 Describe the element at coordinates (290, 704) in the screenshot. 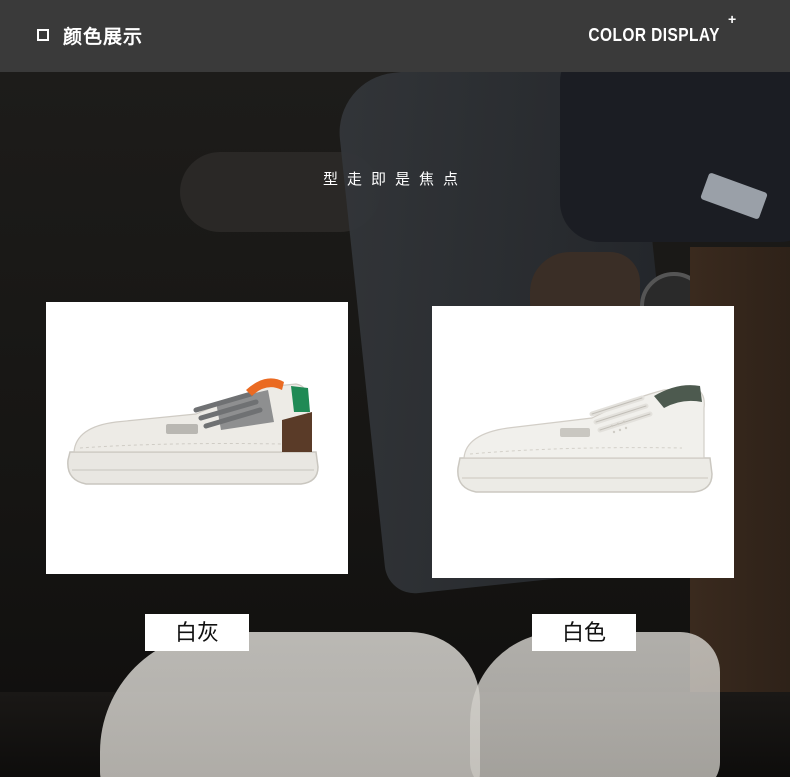

I see `photo-shoe-left` at that location.